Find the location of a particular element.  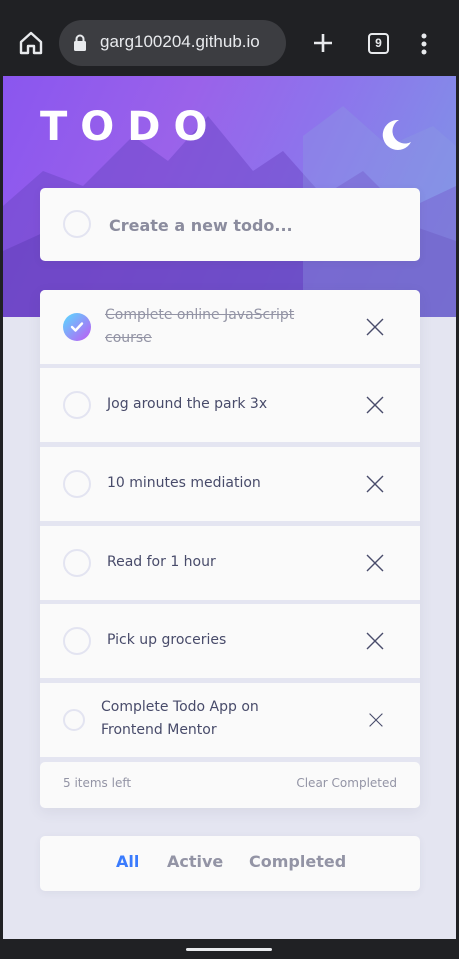

todo-item: Jog around the park 3x is located at coordinates (230, 405).